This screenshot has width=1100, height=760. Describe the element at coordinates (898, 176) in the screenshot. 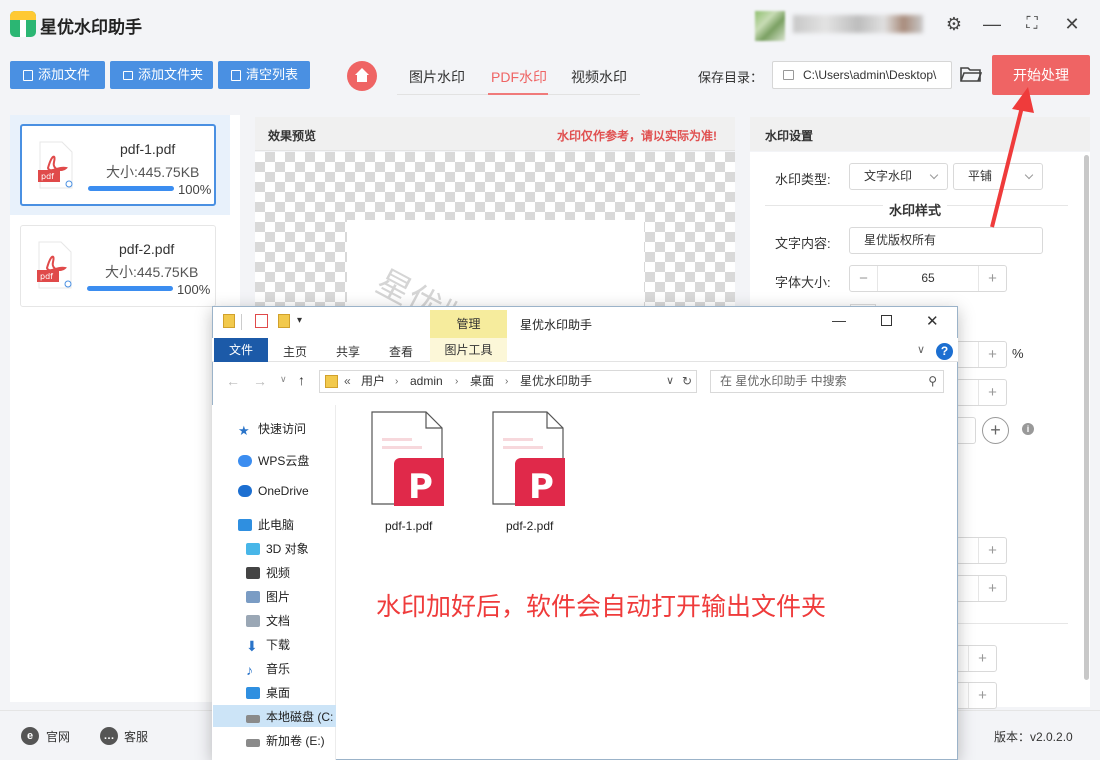

I see `watermark-type-select: 文字水印` at that location.